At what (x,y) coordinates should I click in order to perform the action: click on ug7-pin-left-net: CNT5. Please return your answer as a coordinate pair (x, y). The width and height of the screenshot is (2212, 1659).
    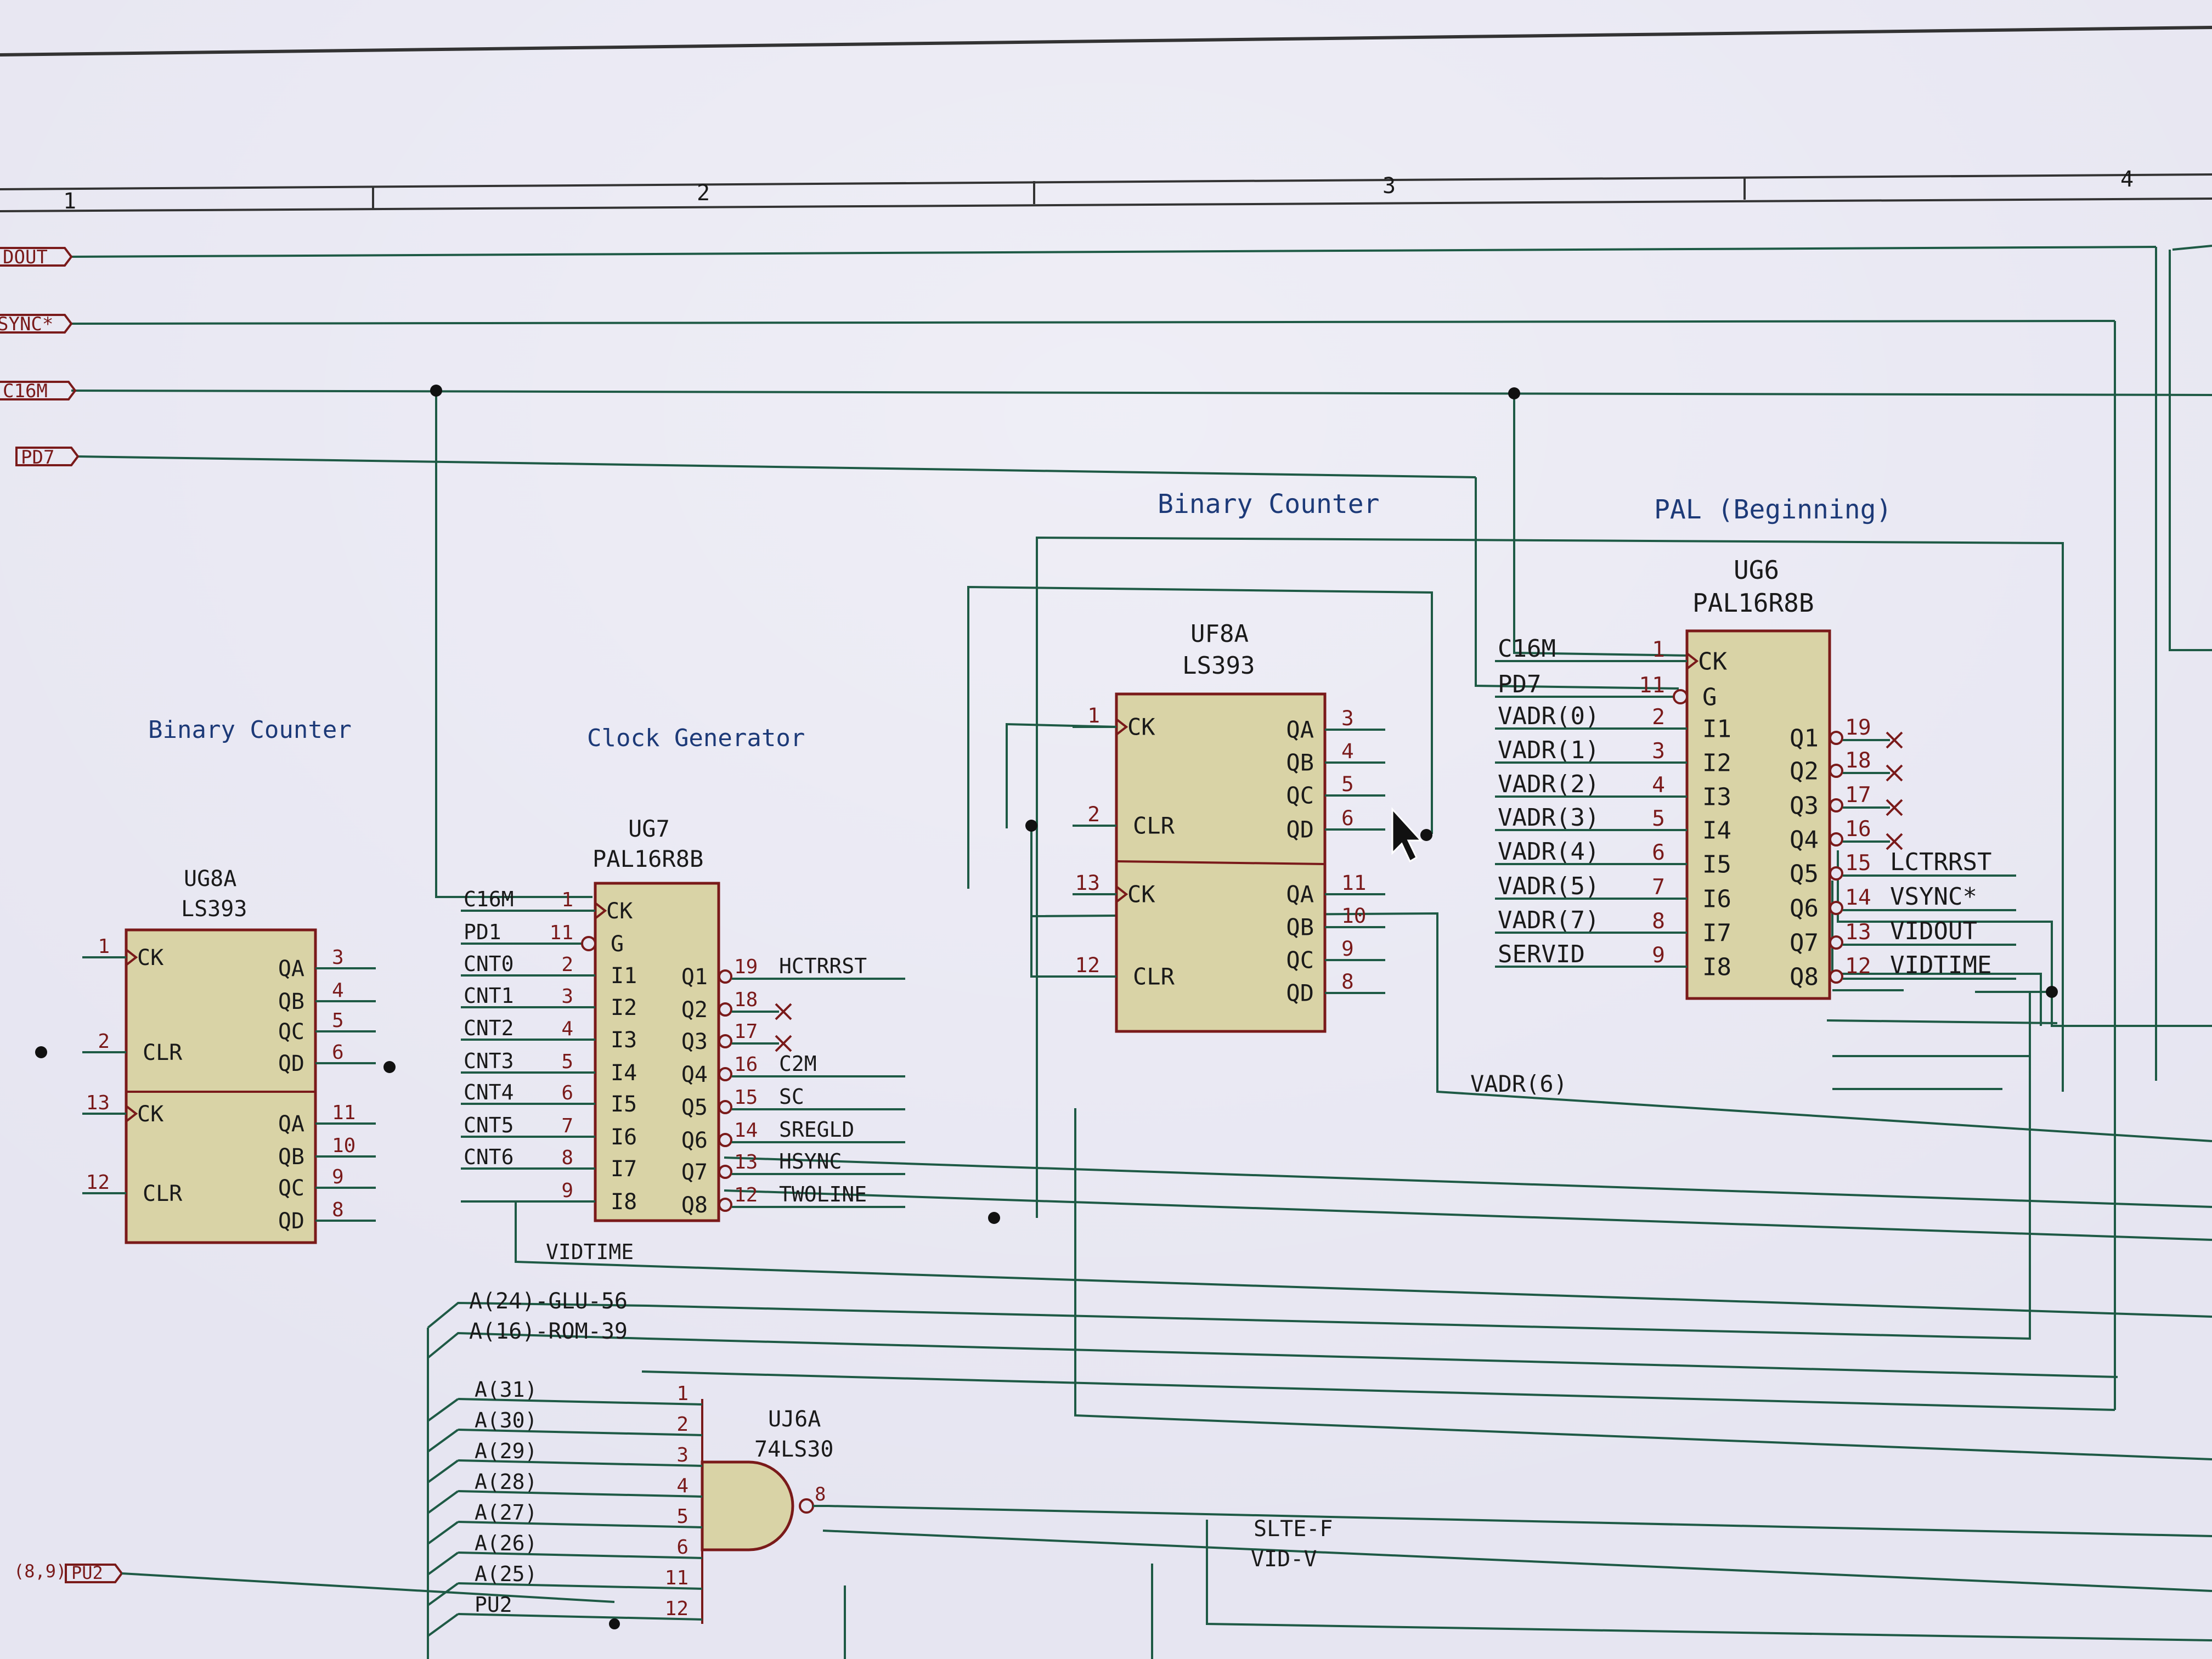
    Looking at the image, I should click on (489, 1125).